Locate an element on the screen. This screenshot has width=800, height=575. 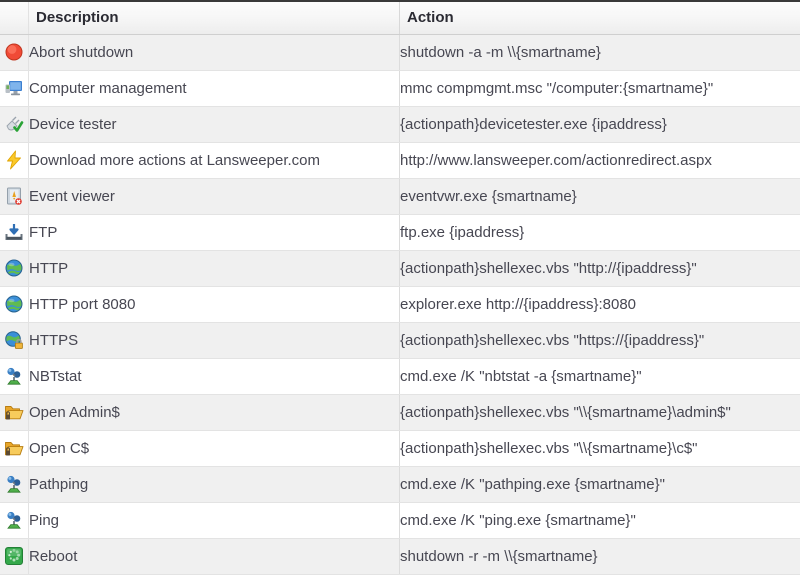
row-description-cell: Open C$ is located at coordinates (214, 448).